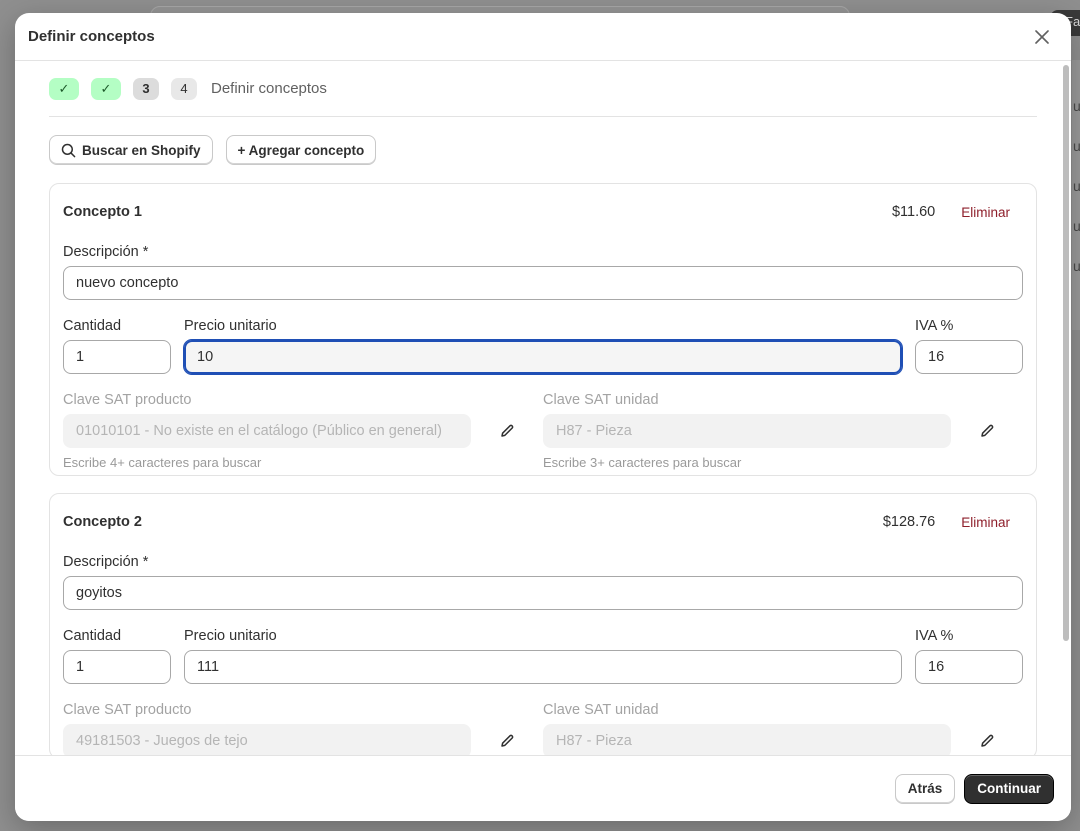 The image size is (1080, 831). What do you see at coordinates (543, 593) in the screenshot?
I see `description-input: goyitos` at bounding box center [543, 593].